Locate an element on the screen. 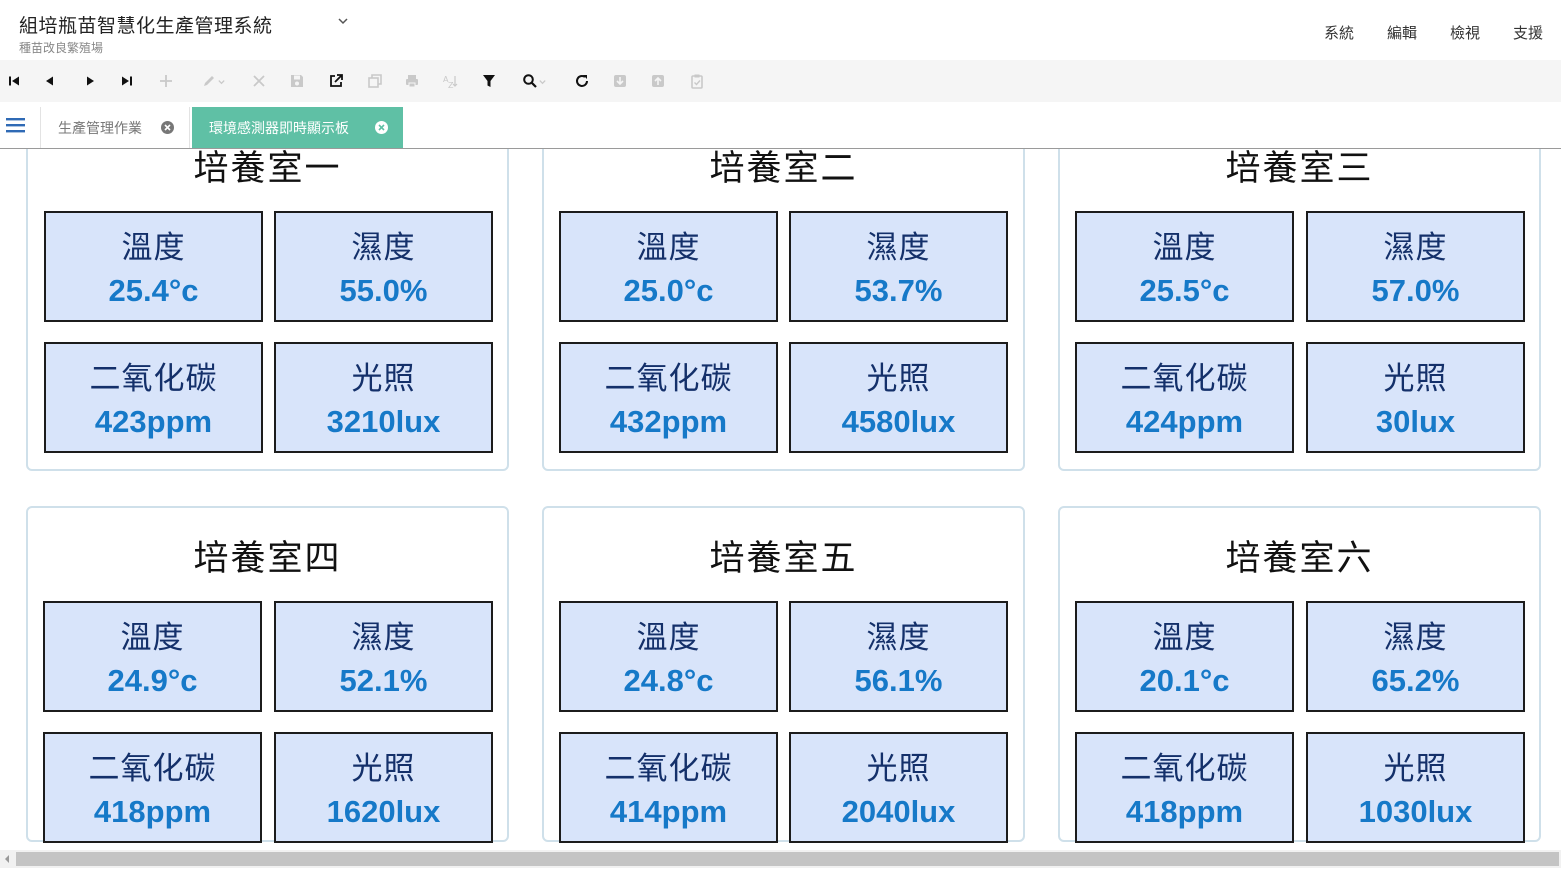  menu-system: 系統 is located at coordinates (1339, 32).